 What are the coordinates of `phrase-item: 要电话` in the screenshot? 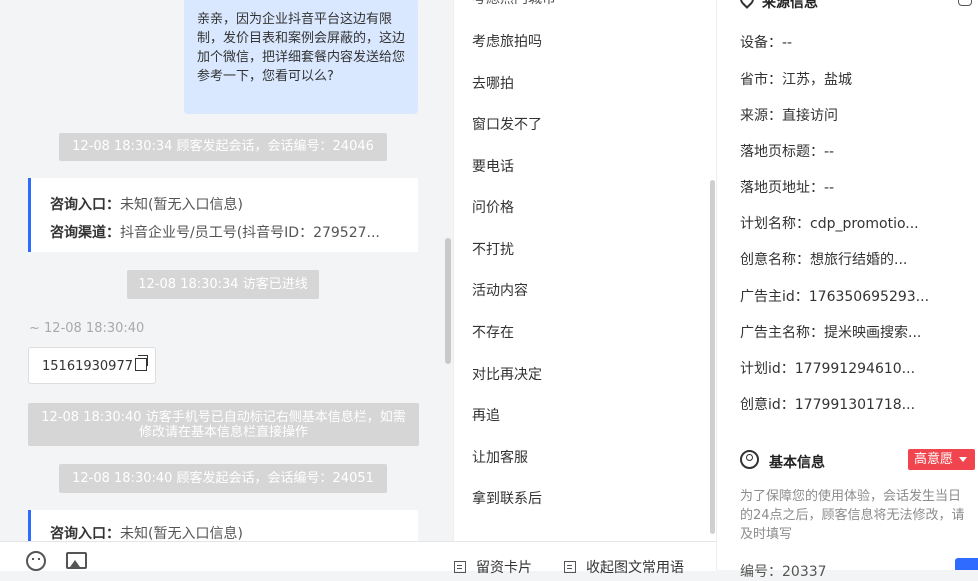 It's located at (493, 166).